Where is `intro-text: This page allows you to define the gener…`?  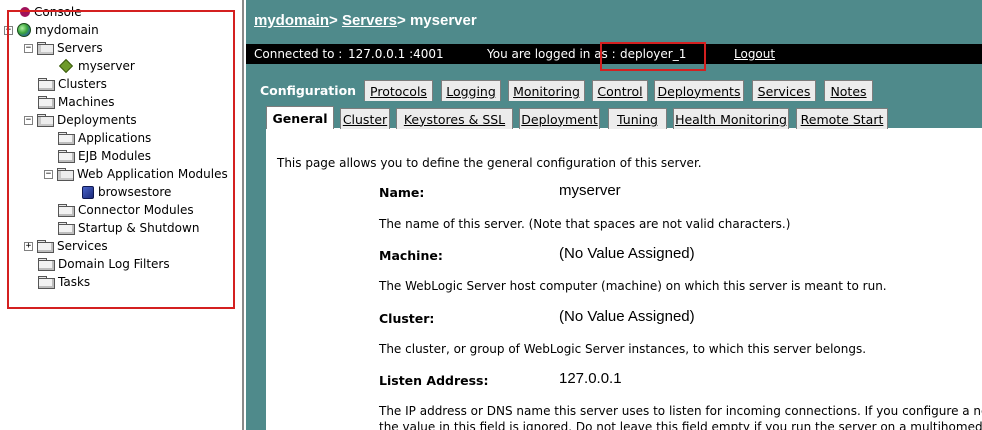
intro-text: This page allows you to define the gener… is located at coordinates (489, 163).